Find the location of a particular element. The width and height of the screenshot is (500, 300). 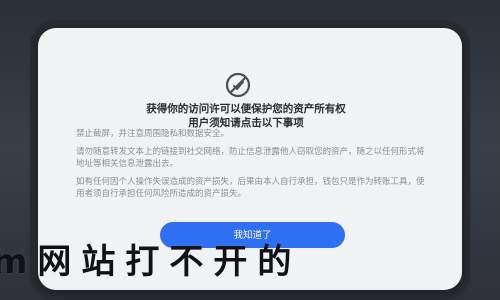

dialog-title: 获得你的访问许可以便保护您的资产所有权 用户须知请点击以下事项 is located at coordinates (246, 116).